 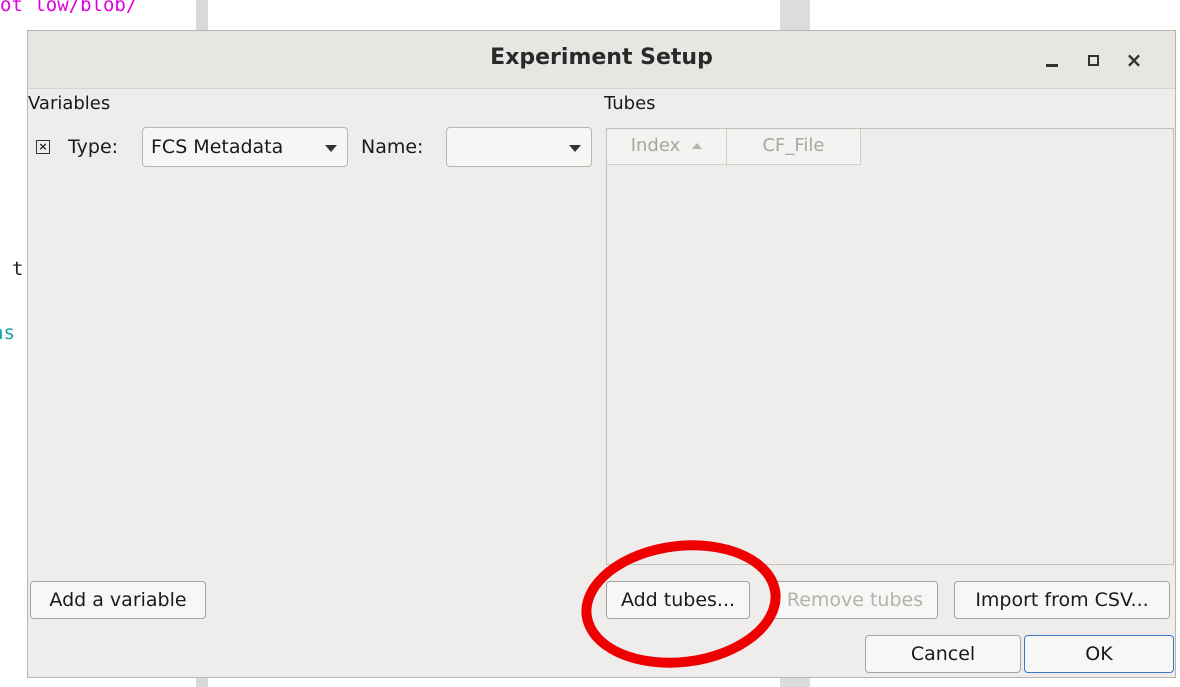 I want to click on maximize-icon, so click(x=1093, y=60).